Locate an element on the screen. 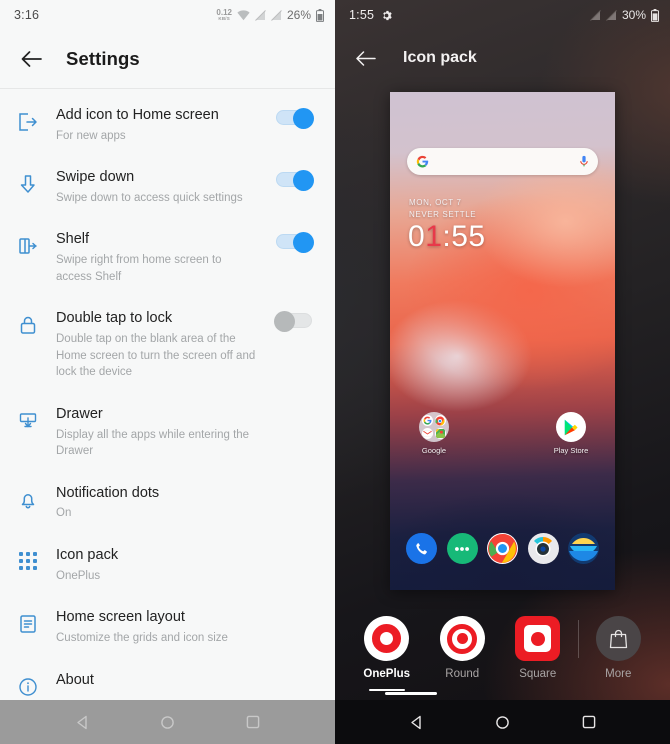 The image size is (670, 744). home-app-play-store: Play Store is located at coordinates (571, 433).